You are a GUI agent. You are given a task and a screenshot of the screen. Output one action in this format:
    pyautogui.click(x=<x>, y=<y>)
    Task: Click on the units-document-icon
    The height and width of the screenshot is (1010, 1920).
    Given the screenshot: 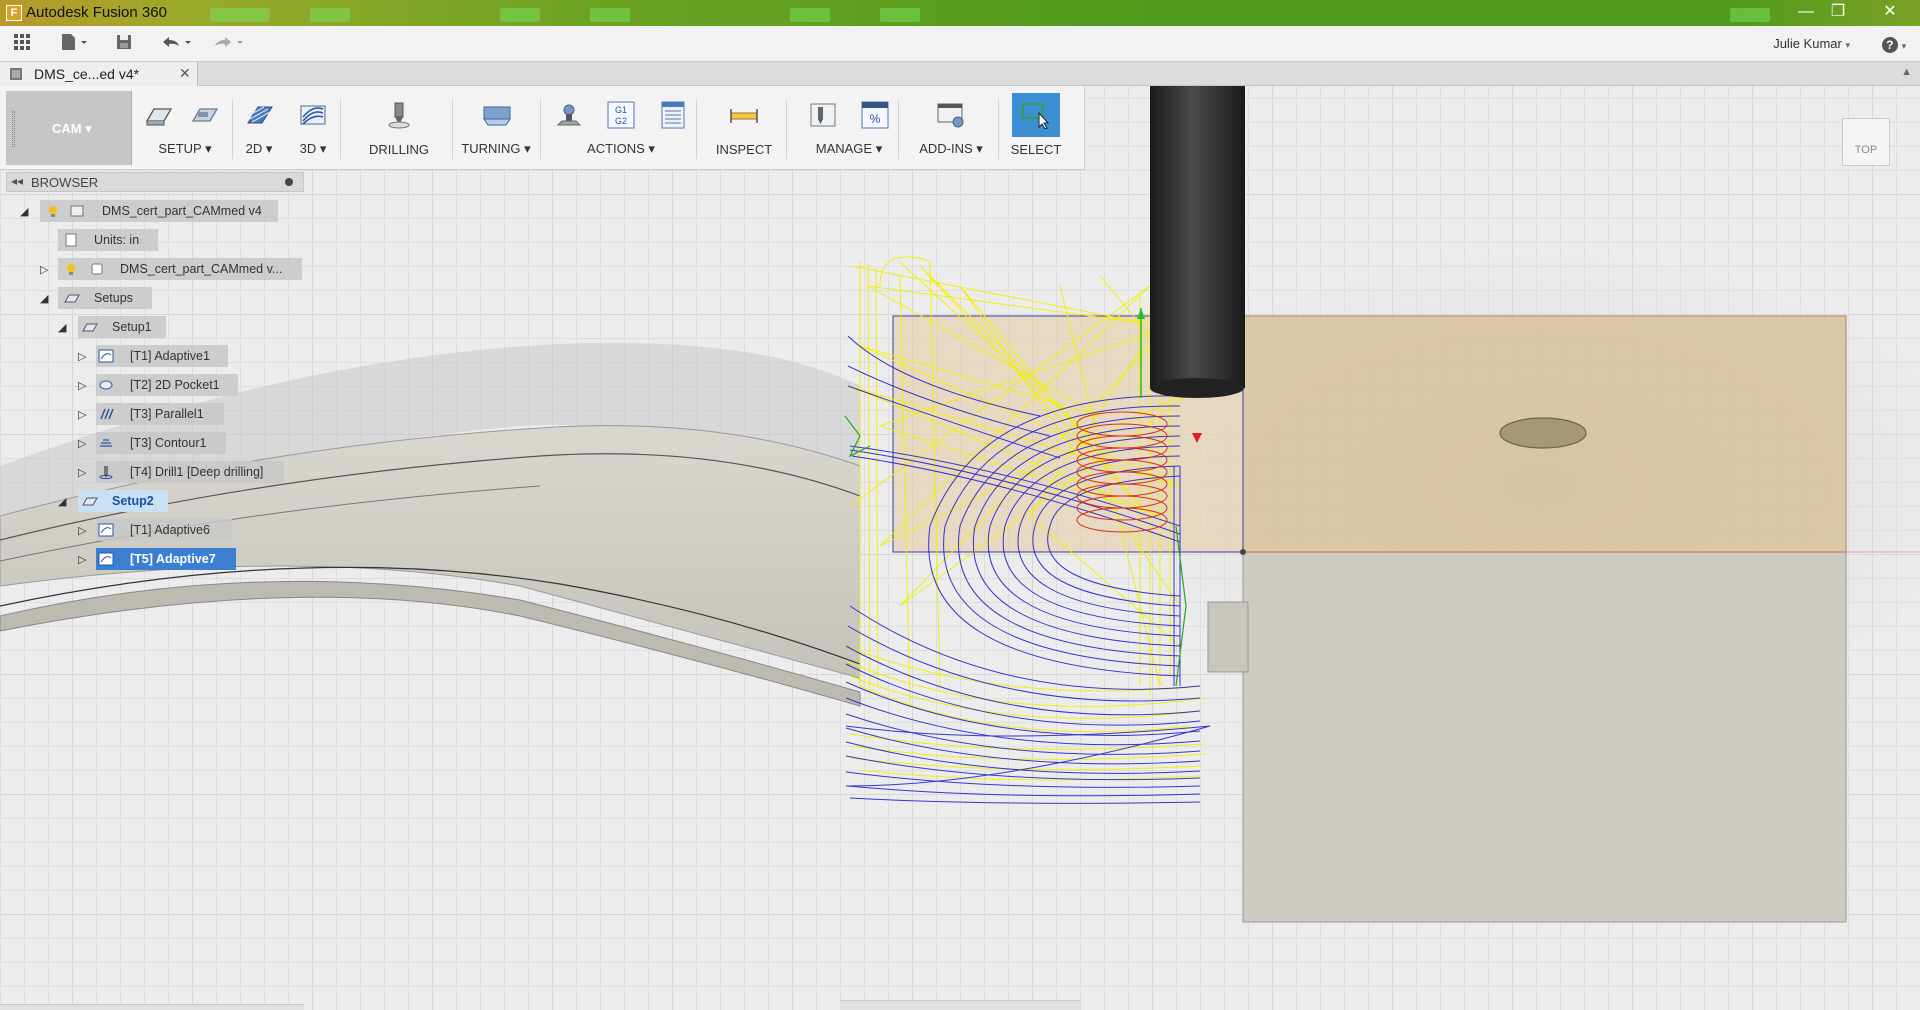 What is the action you would take?
    pyautogui.click(x=72, y=240)
    